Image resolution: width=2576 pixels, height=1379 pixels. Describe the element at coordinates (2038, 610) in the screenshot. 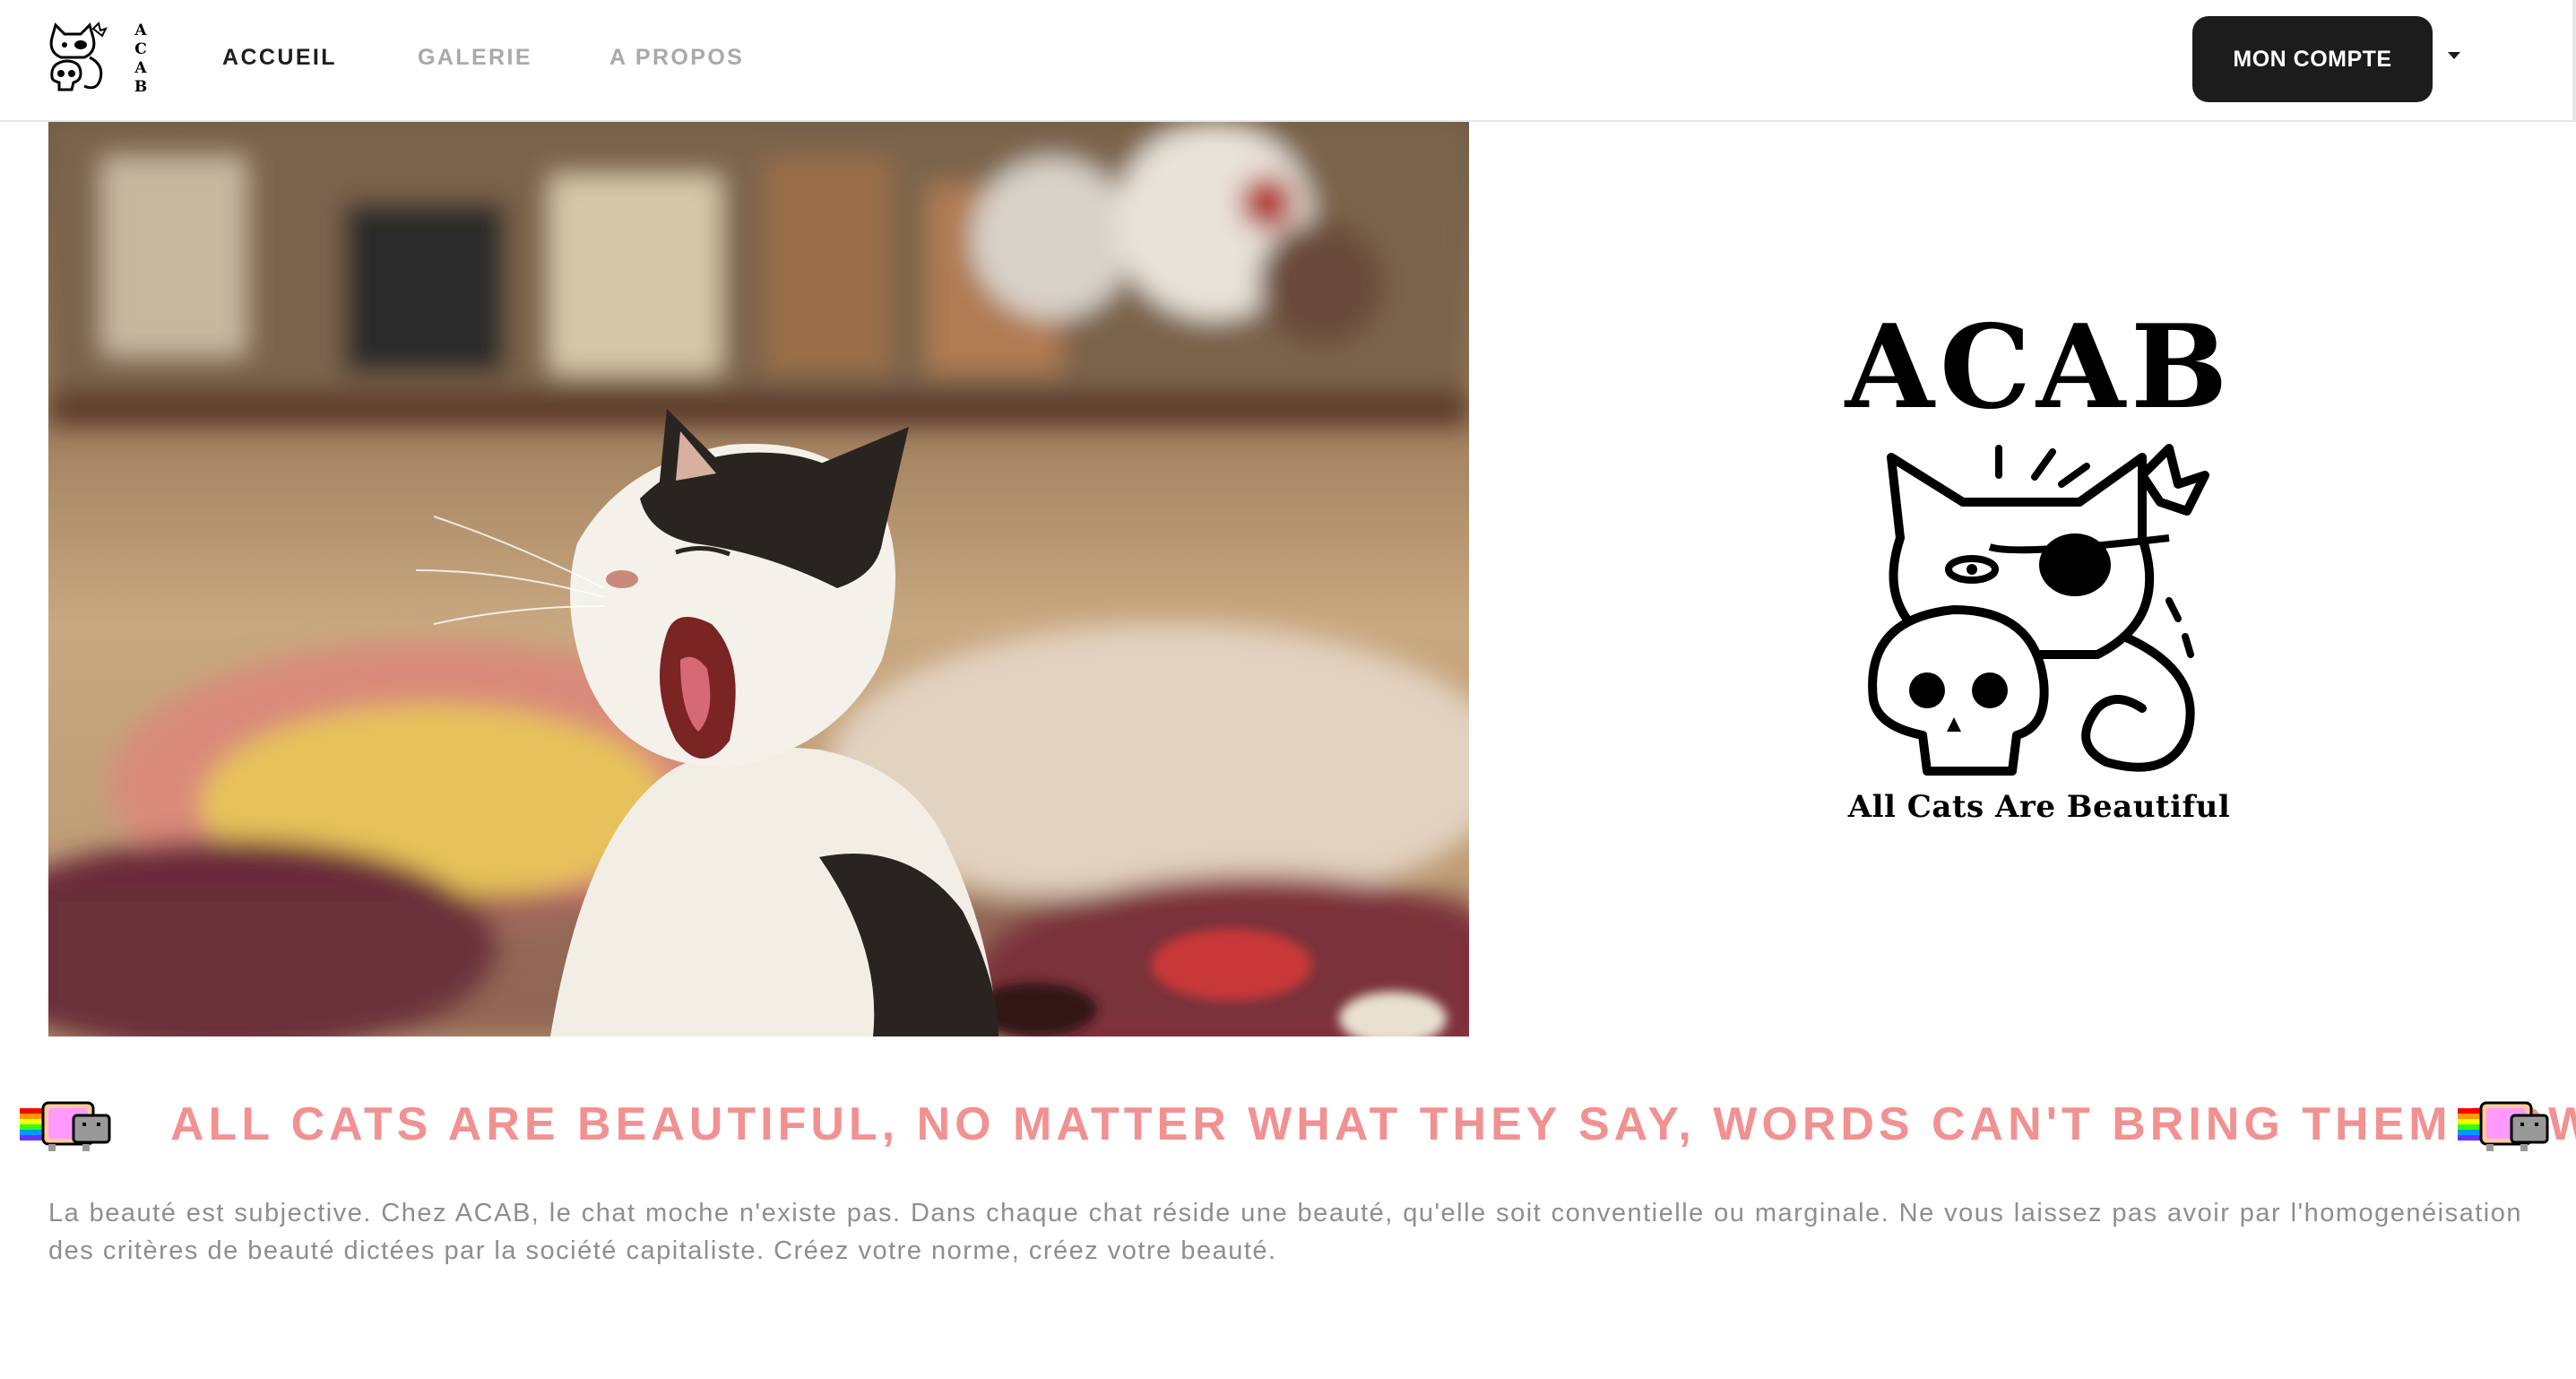

I see `cat-skull-icon` at that location.